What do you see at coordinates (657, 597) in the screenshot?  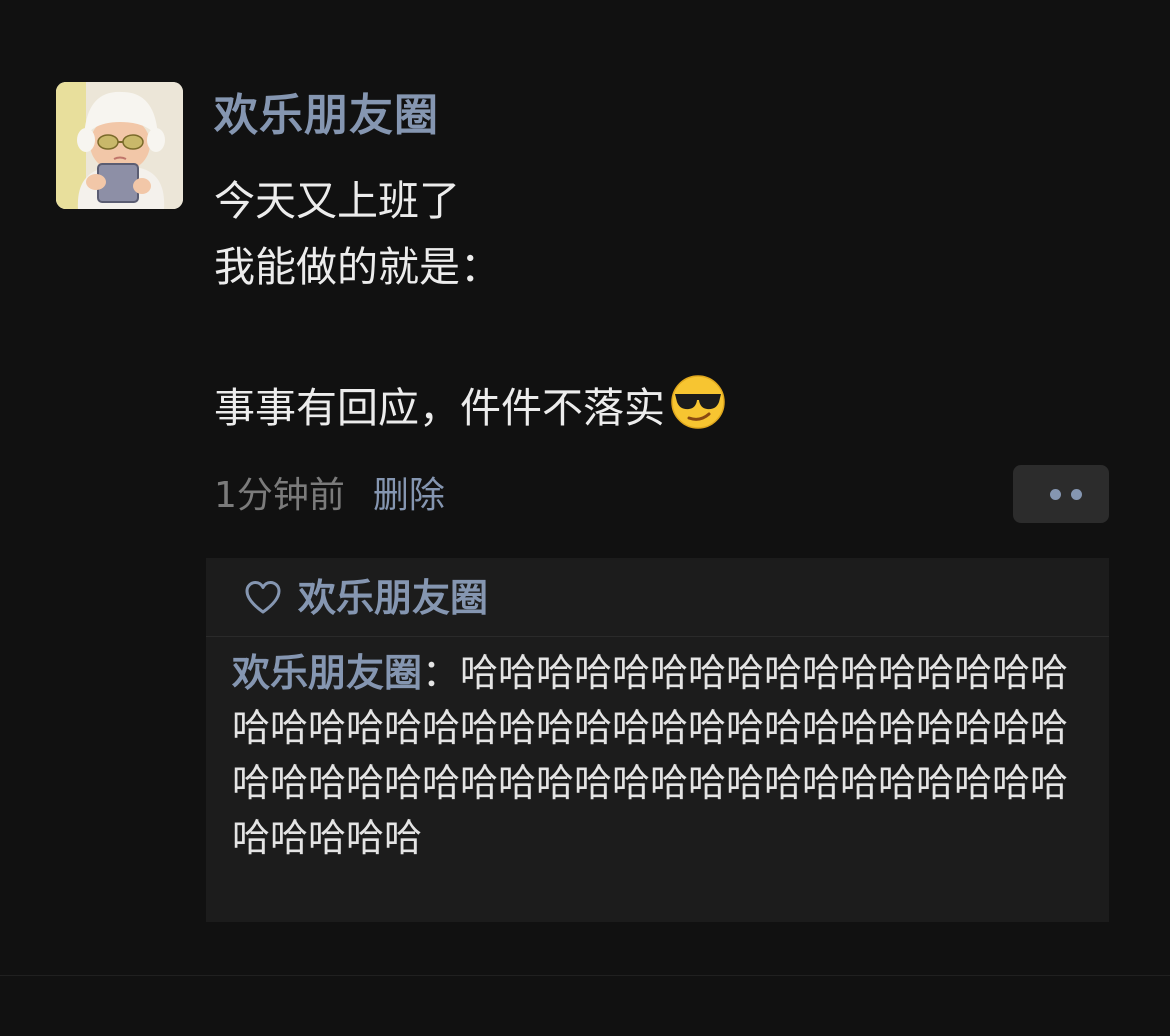 I see `likes-row: 欢乐朋友圈` at bounding box center [657, 597].